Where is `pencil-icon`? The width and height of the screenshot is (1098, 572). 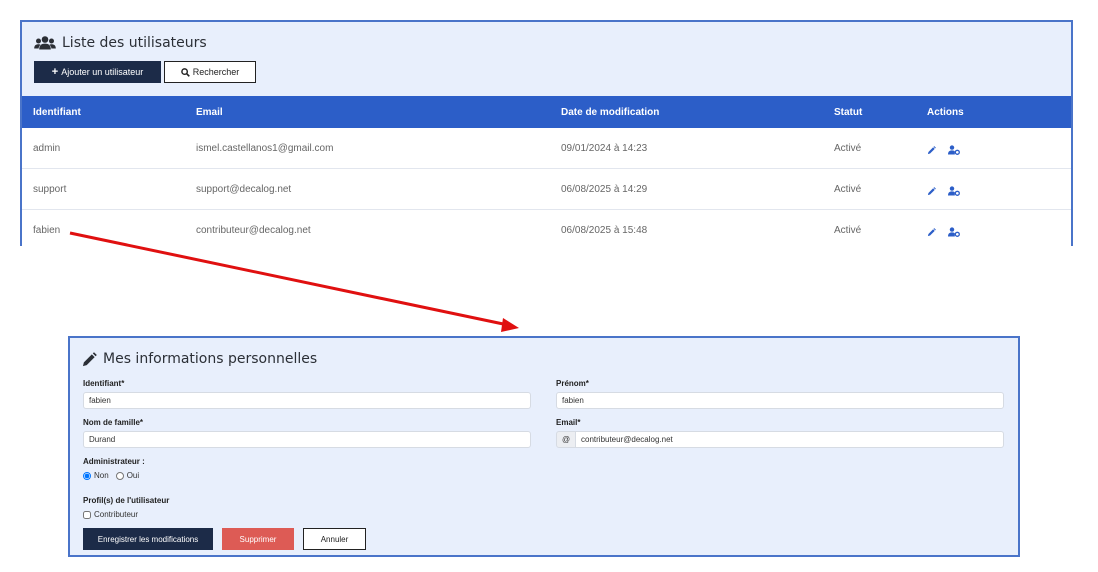
pencil-icon is located at coordinates (89, 358).